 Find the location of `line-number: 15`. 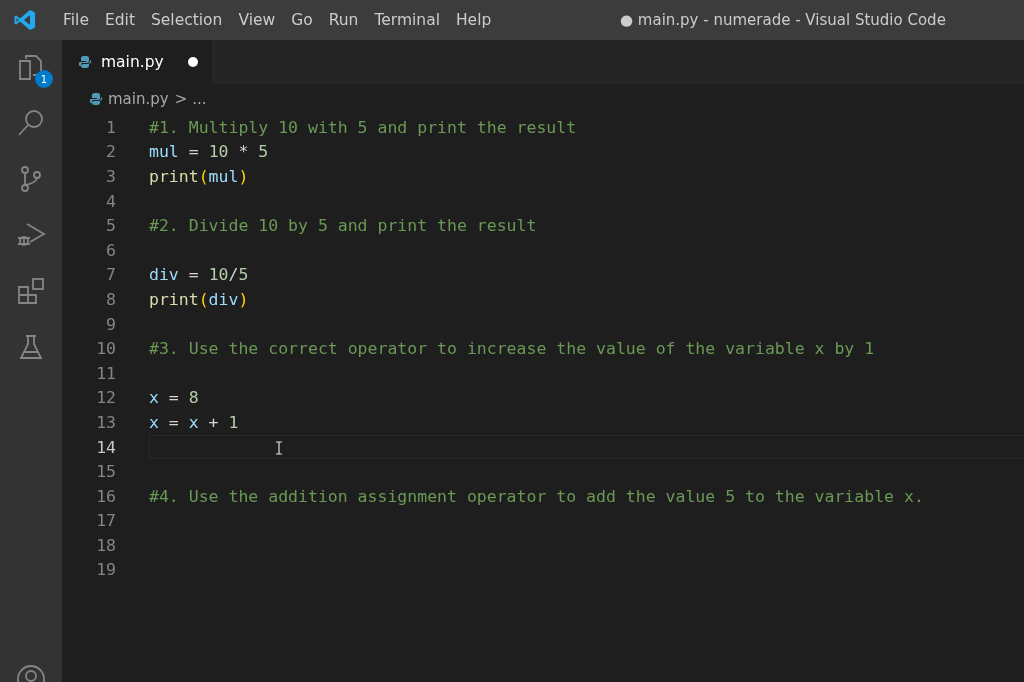

line-number: 15 is located at coordinates (105, 472).